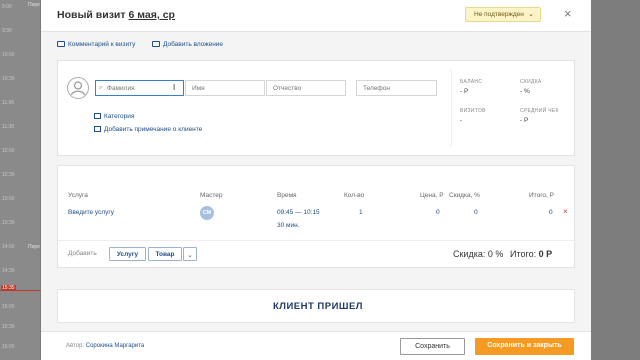 The height and width of the screenshot is (360, 640). Describe the element at coordinates (228, 88) in the screenshot. I see `name-input` at that location.